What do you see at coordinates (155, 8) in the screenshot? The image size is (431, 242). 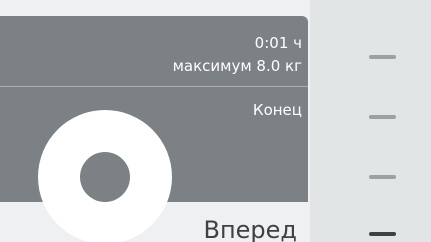 I see `top-strip` at bounding box center [155, 8].